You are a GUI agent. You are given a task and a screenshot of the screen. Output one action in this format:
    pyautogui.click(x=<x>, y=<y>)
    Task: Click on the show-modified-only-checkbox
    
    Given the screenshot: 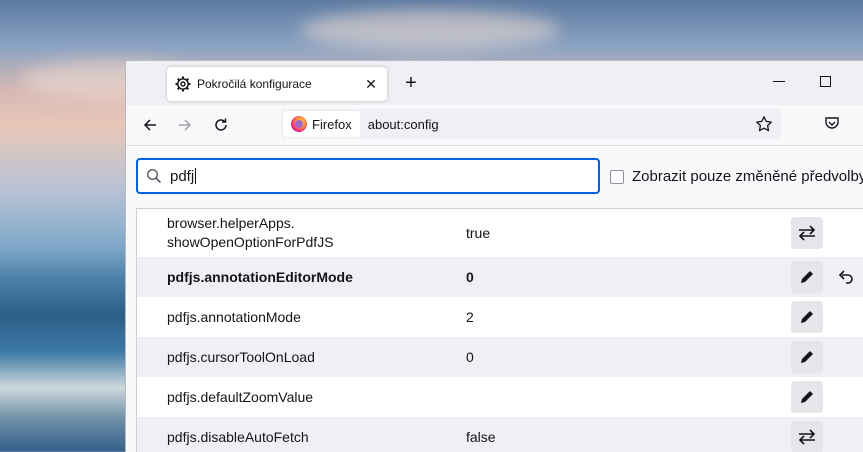 What is the action you would take?
    pyautogui.click(x=617, y=176)
    